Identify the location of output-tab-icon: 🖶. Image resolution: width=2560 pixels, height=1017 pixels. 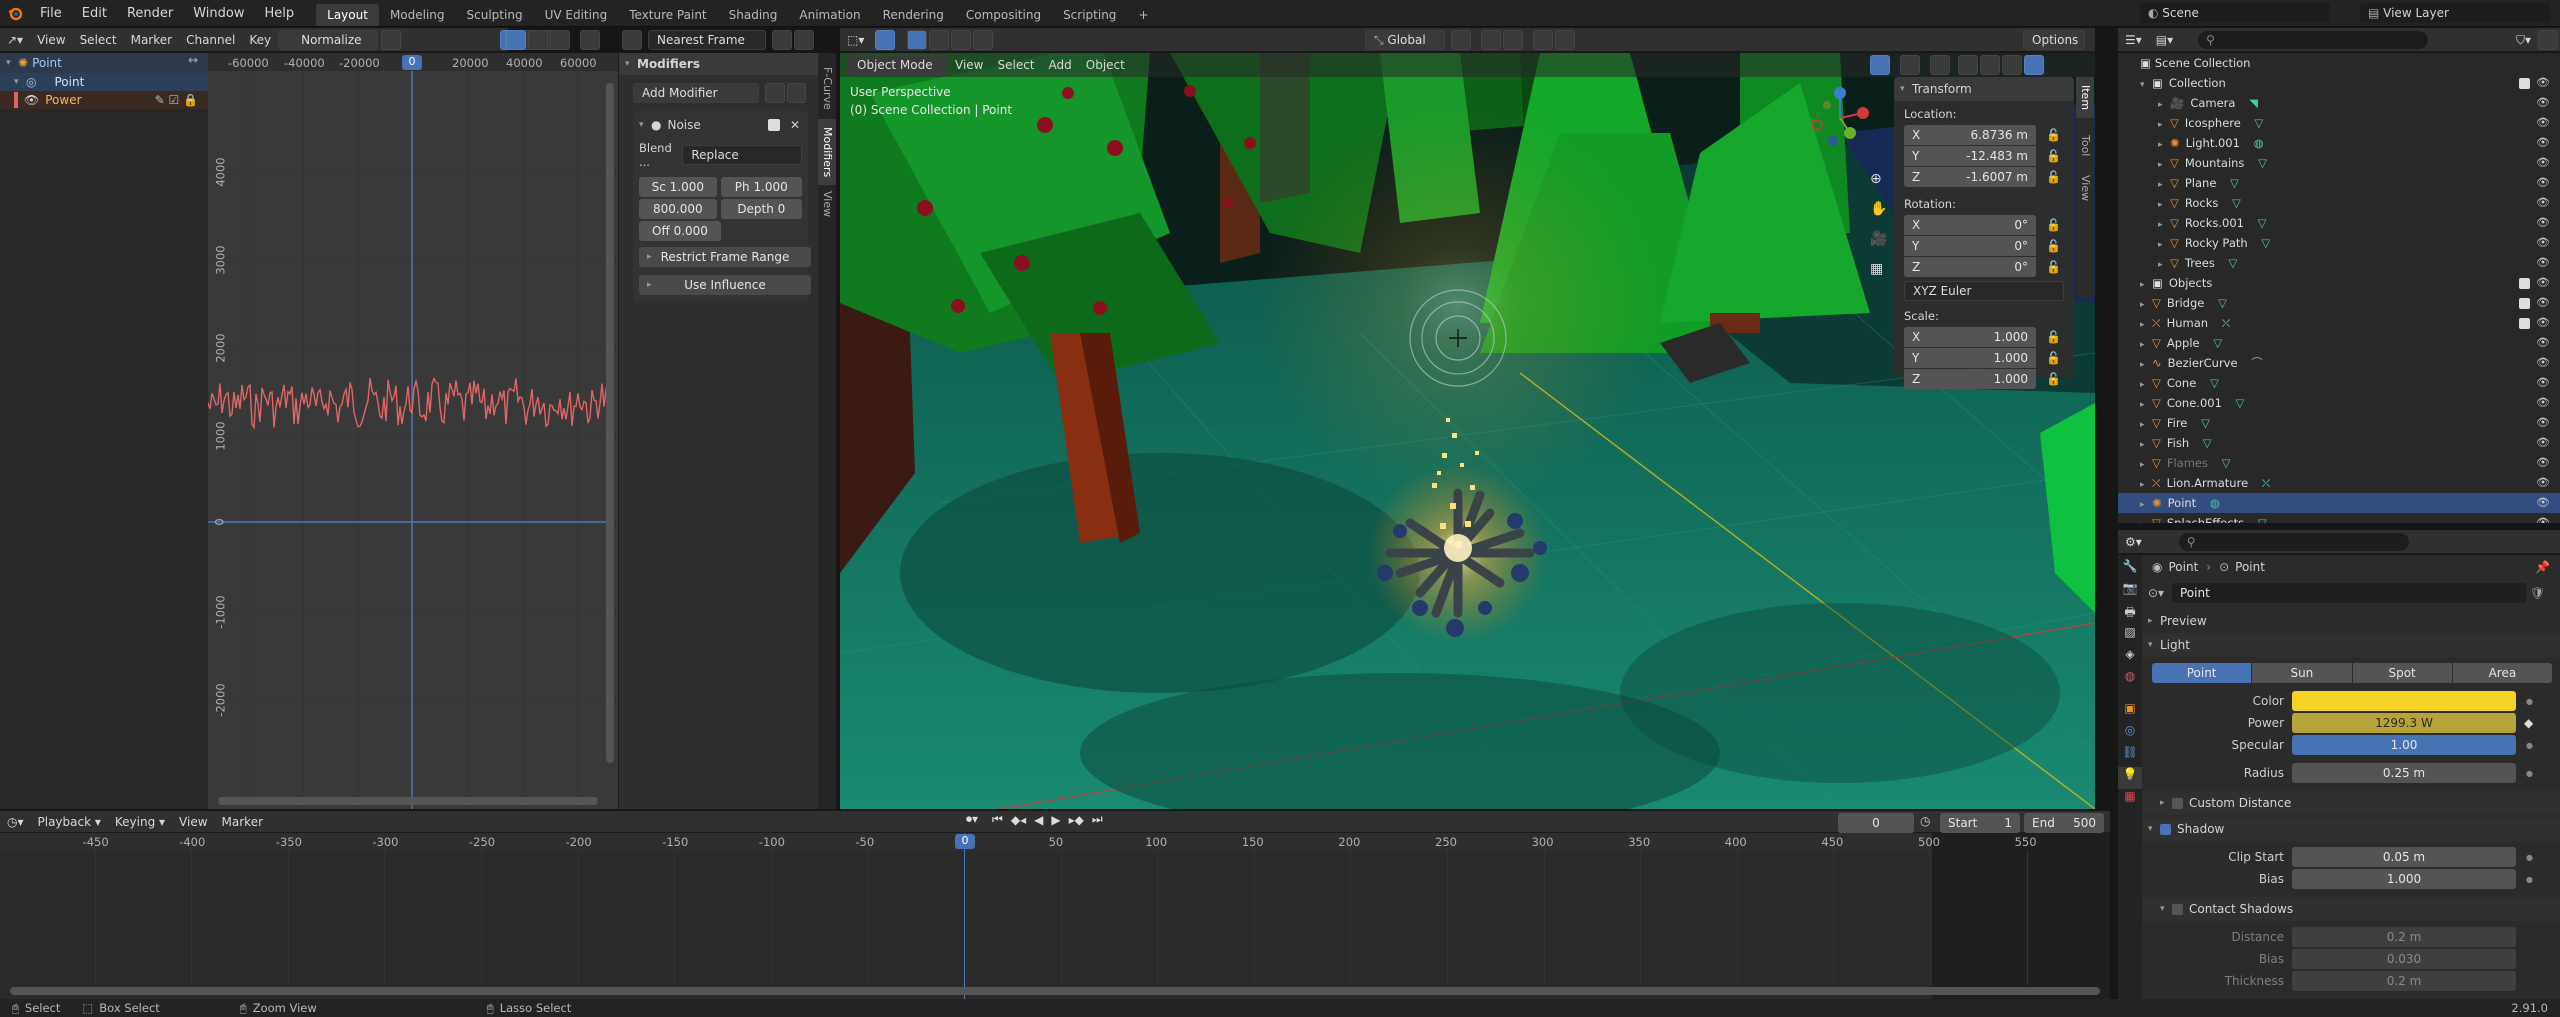
(2130, 614).